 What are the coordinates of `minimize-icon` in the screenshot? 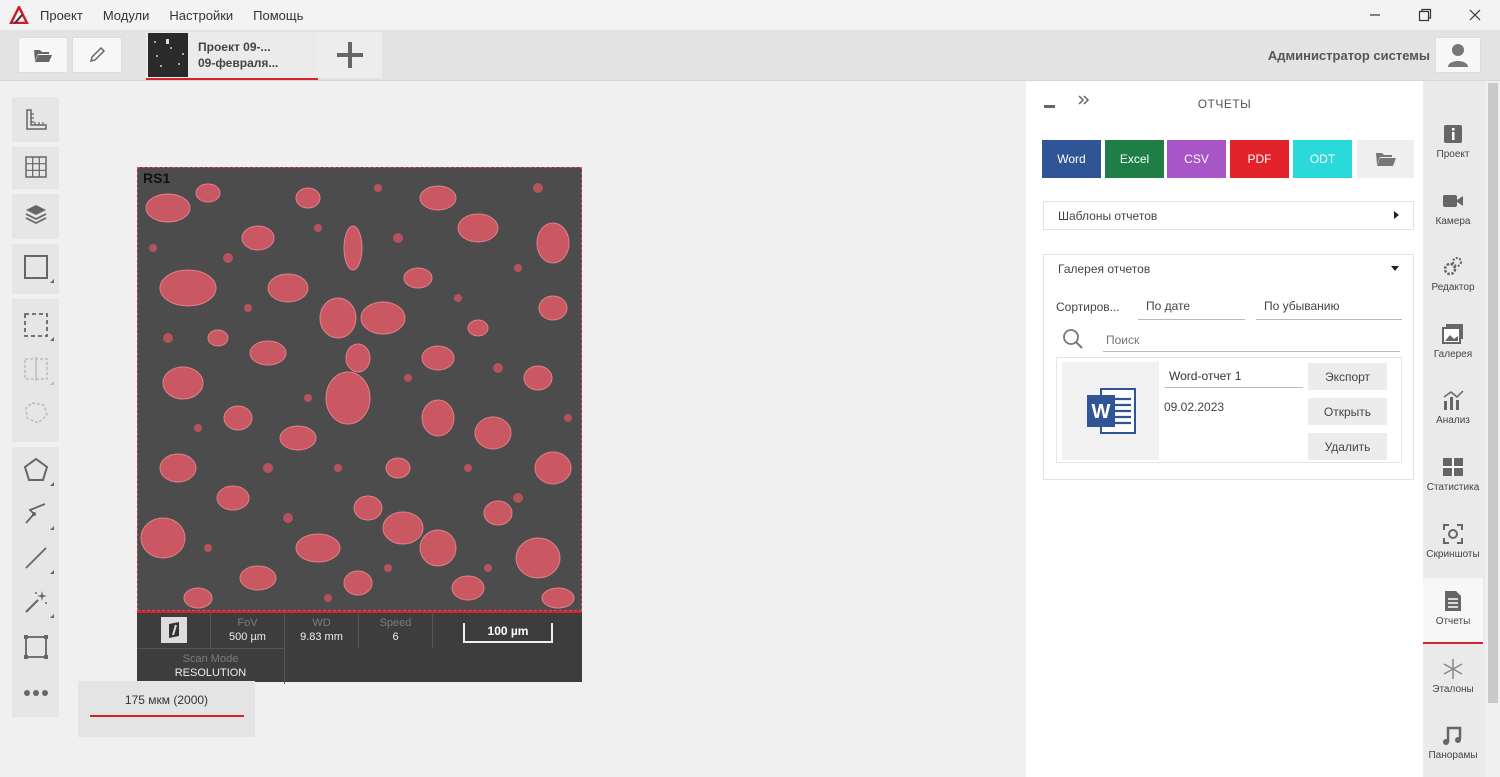 It's located at (1375, 15).